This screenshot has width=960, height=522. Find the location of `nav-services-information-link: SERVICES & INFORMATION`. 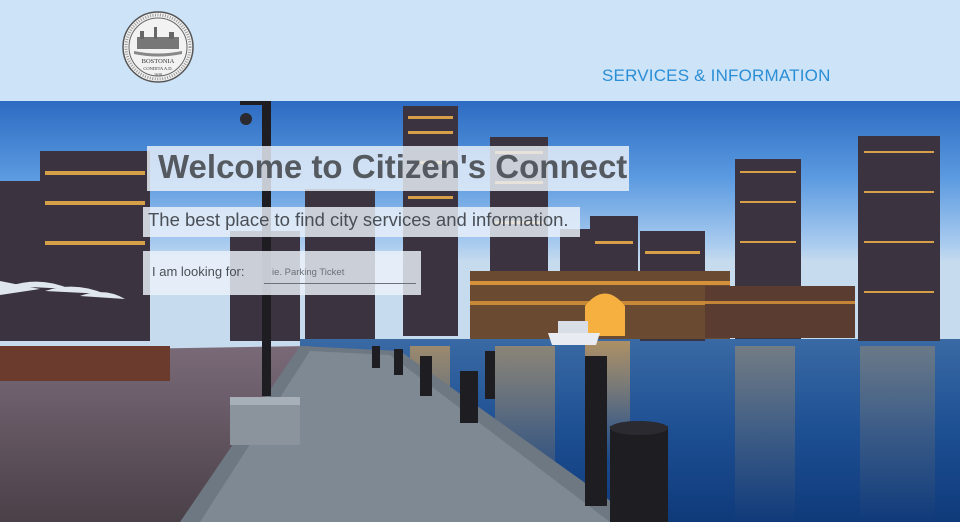

nav-services-information-link: SERVICES & INFORMATION is located at coordinates (716, 76).